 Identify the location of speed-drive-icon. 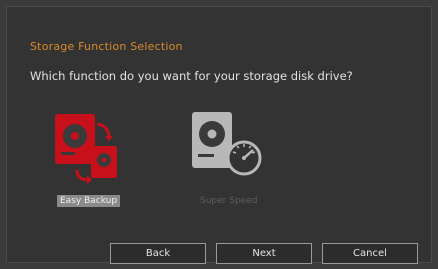
(227, 144).